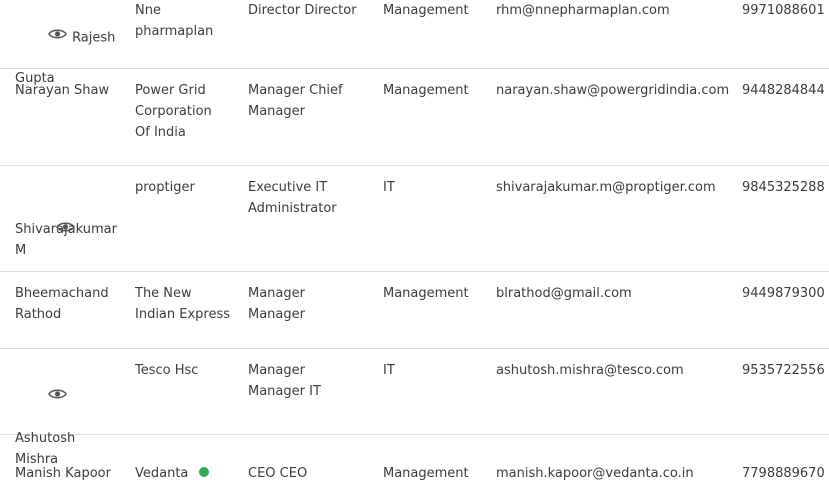 This screenshot has width=829, height=495. What do you see at coordinates (614, 370) in the screenshot?
I see `email-cell: ashutosh.mishra@tesco.com` at bounding box center [614, 370].